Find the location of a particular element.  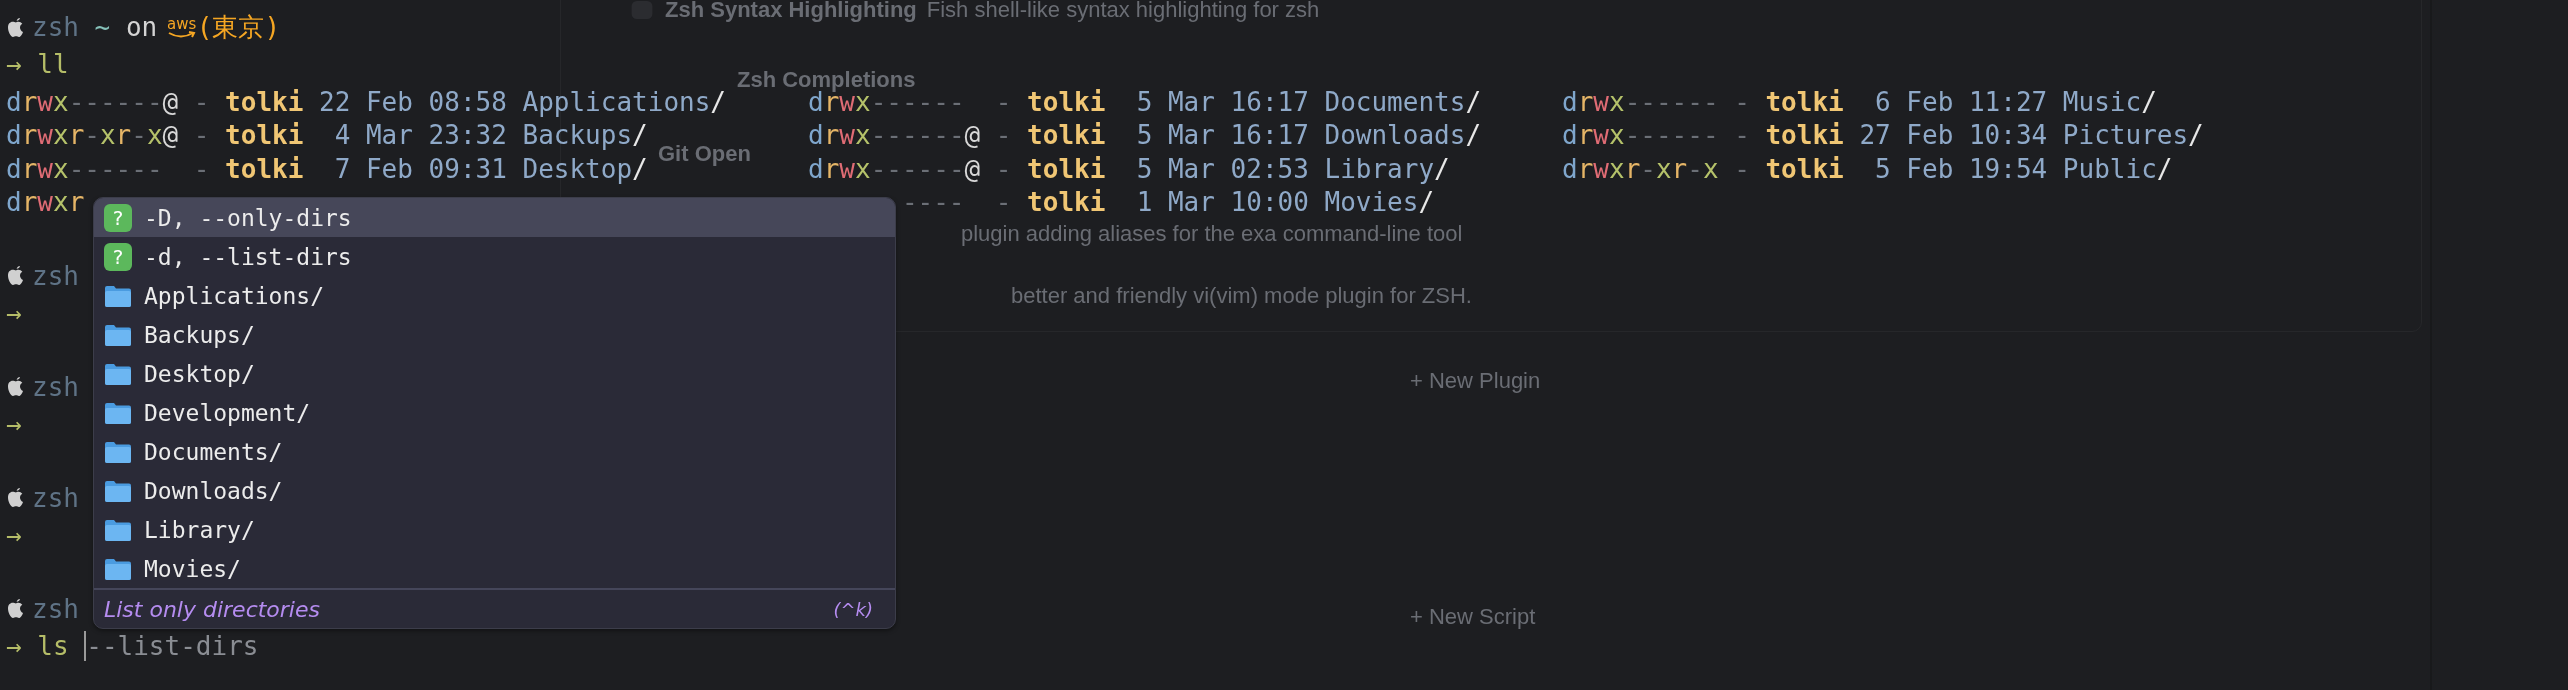

completion-item: Downloads/ is located at coordinates (494, 490).